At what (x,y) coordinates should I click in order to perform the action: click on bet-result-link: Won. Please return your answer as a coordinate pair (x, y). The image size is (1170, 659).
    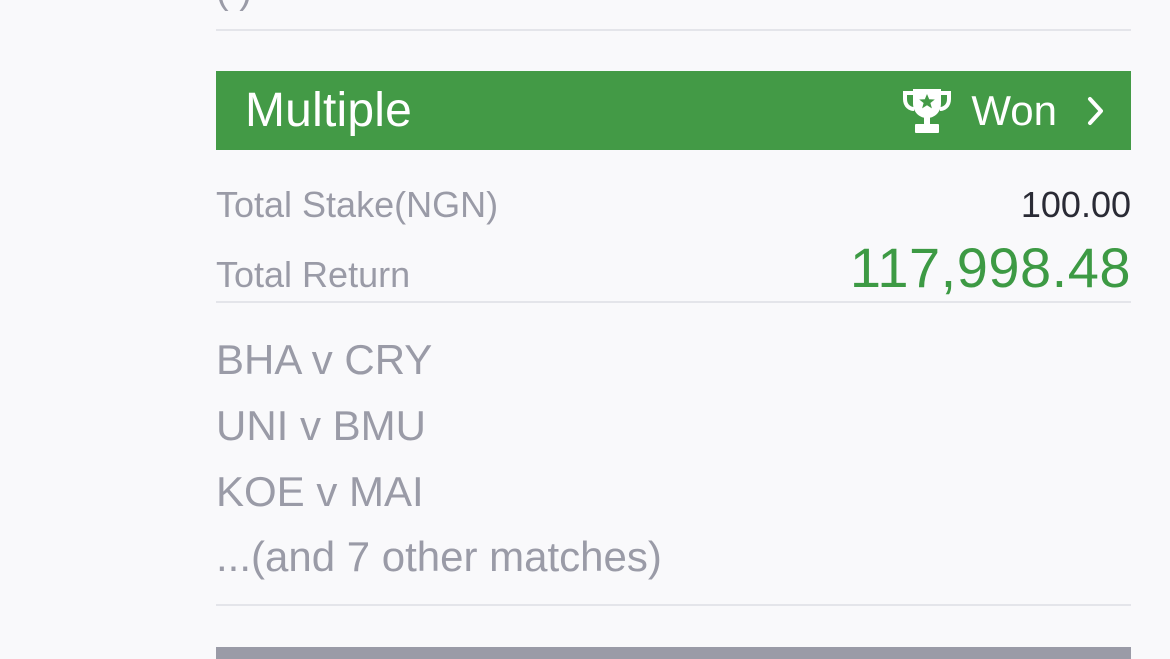
    Looking at the image, I should click on (1003, 111).